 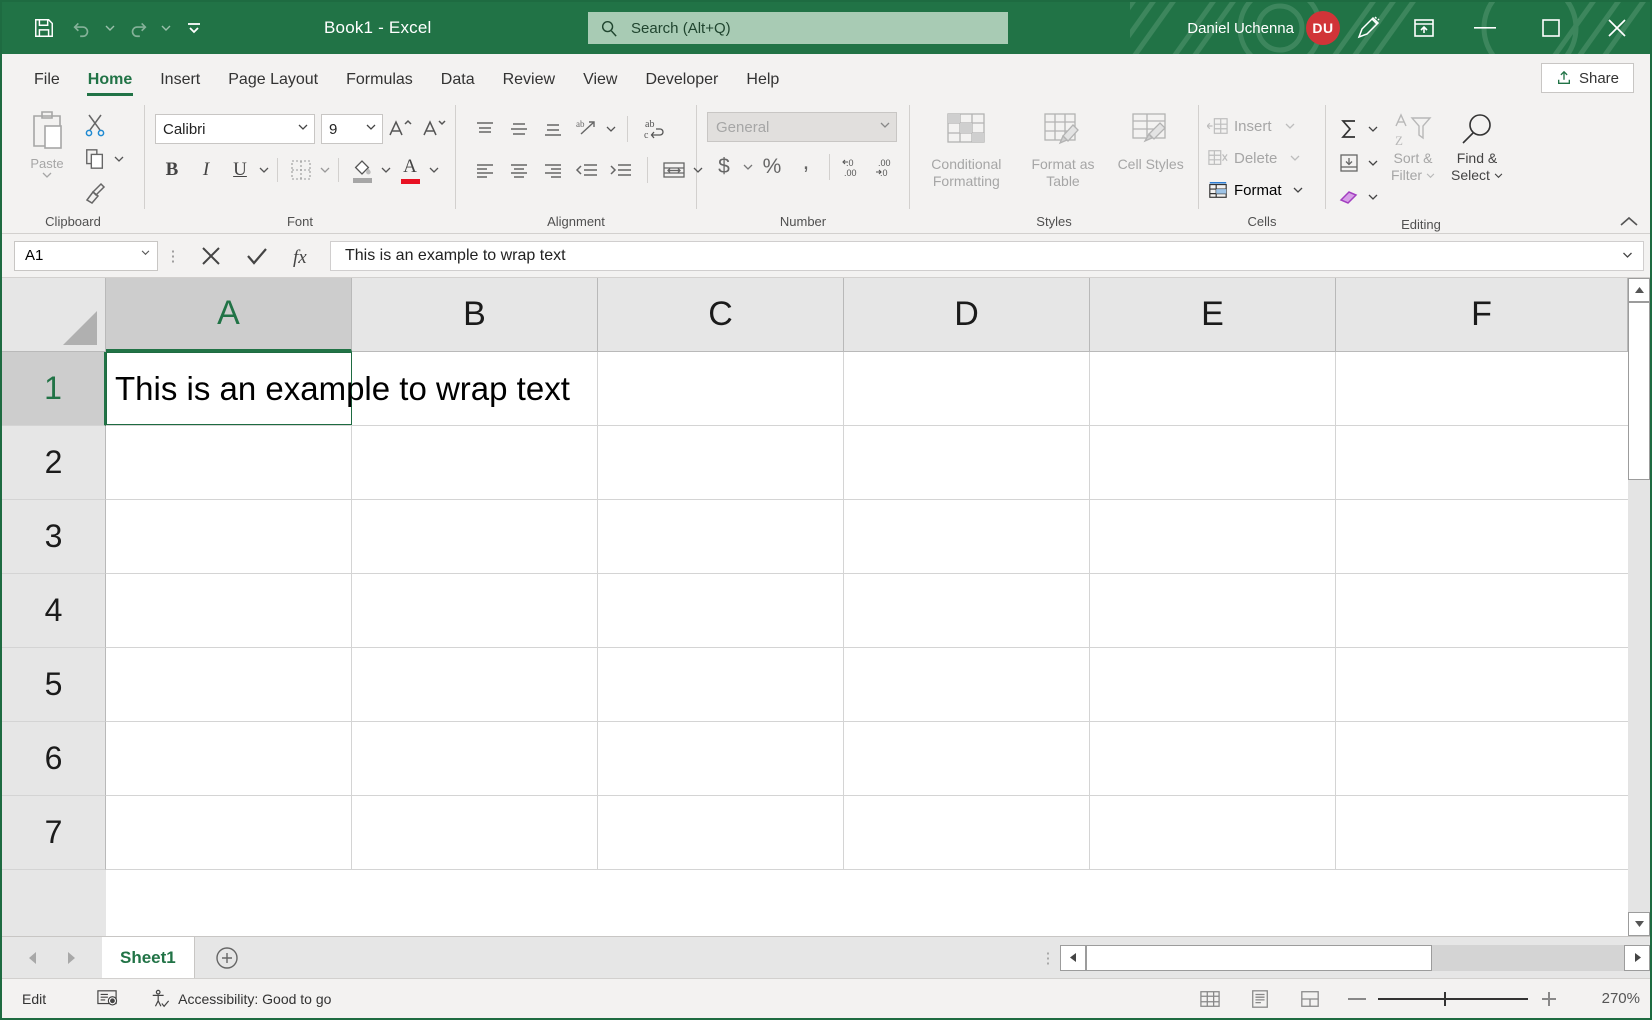 What do you see at coordinates (44, 28) in the screenshot?
I see `save-button` at bounding box center [44, 28].